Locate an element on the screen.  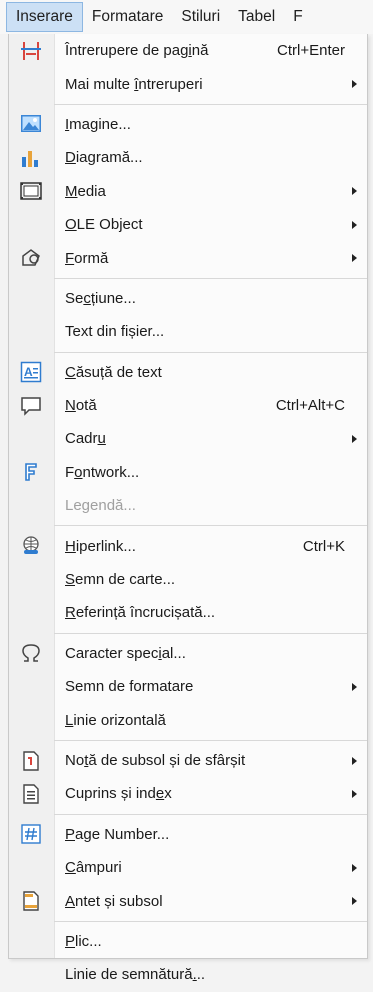
menu-item-intrerupere-de-pagina: Întrerupere de pagină Ctrl+Enter is located at coordinates (188, 50).